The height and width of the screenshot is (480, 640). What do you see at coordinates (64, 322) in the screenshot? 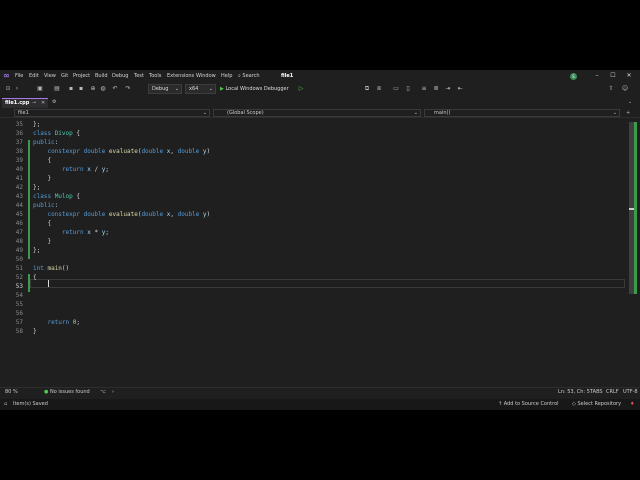
I see `code-line: return 0;` at bounding box center [64, 322].